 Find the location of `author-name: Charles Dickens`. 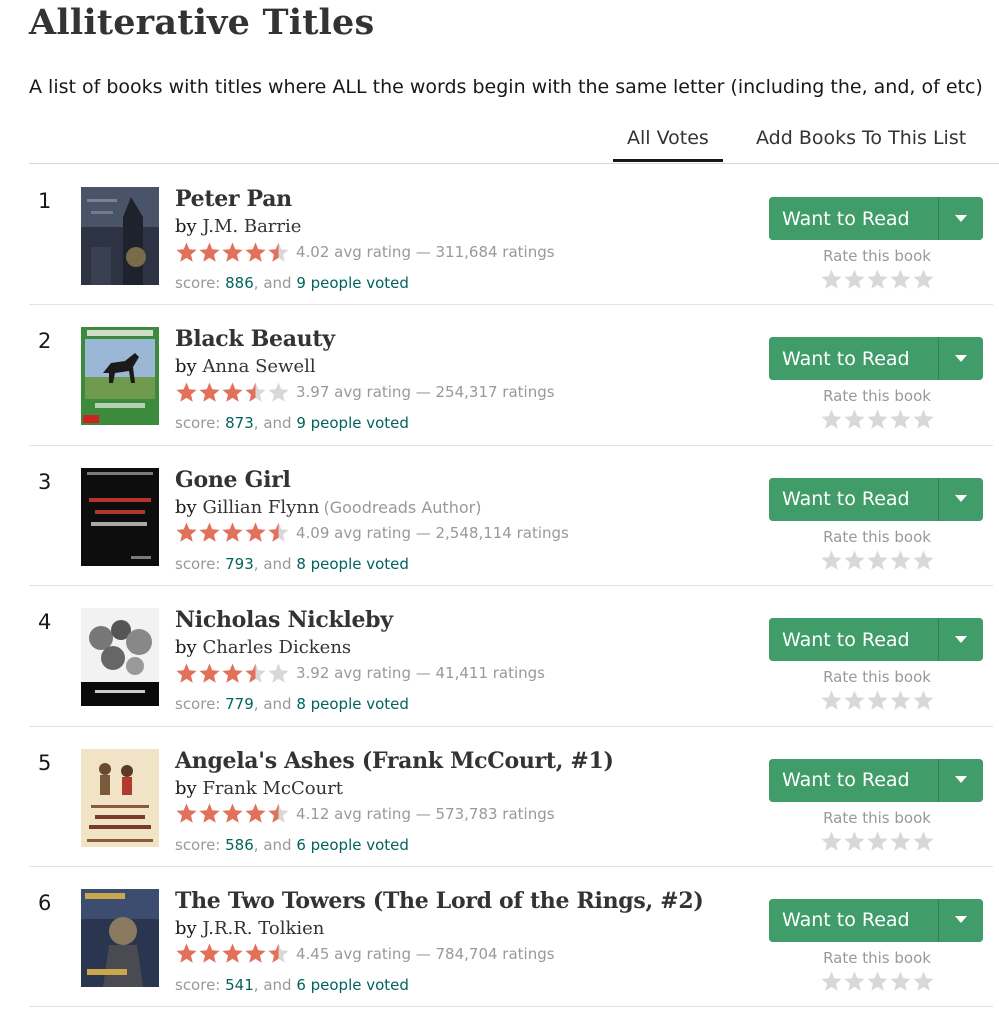

author-name: Charles Dickens is located at coordinates (276, 647).